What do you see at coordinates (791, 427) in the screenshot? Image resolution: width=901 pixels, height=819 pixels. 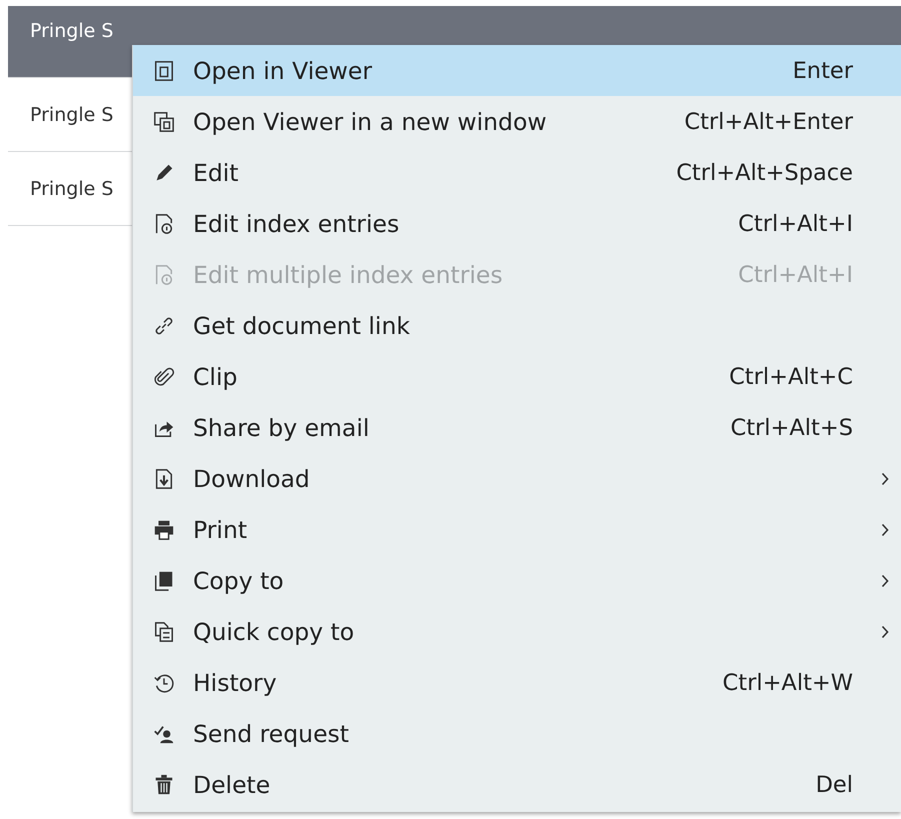 I see `shortcut-text: Ctrl+Alt+S` at bounding box center [791, 427].